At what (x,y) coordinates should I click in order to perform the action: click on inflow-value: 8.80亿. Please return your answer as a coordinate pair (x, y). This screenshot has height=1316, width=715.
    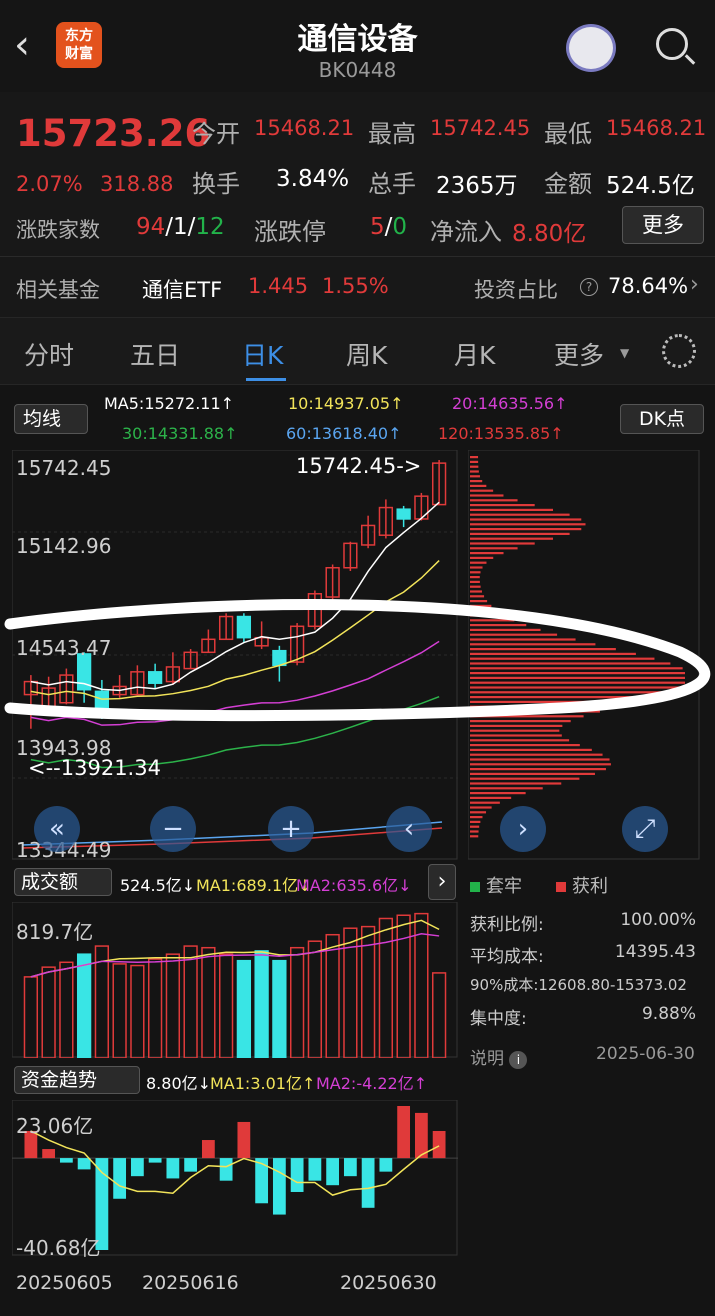
    Looking at the image, I should click on (549, 234).